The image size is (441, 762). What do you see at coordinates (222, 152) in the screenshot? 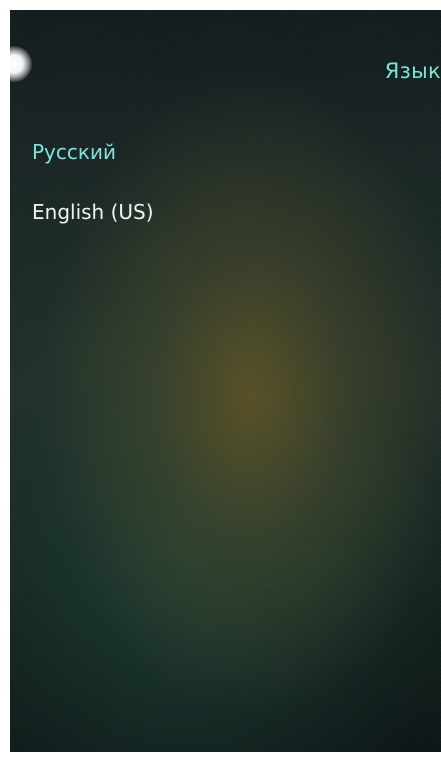
I see `language-item-russian: Русский` at bounding box center [222, 152].